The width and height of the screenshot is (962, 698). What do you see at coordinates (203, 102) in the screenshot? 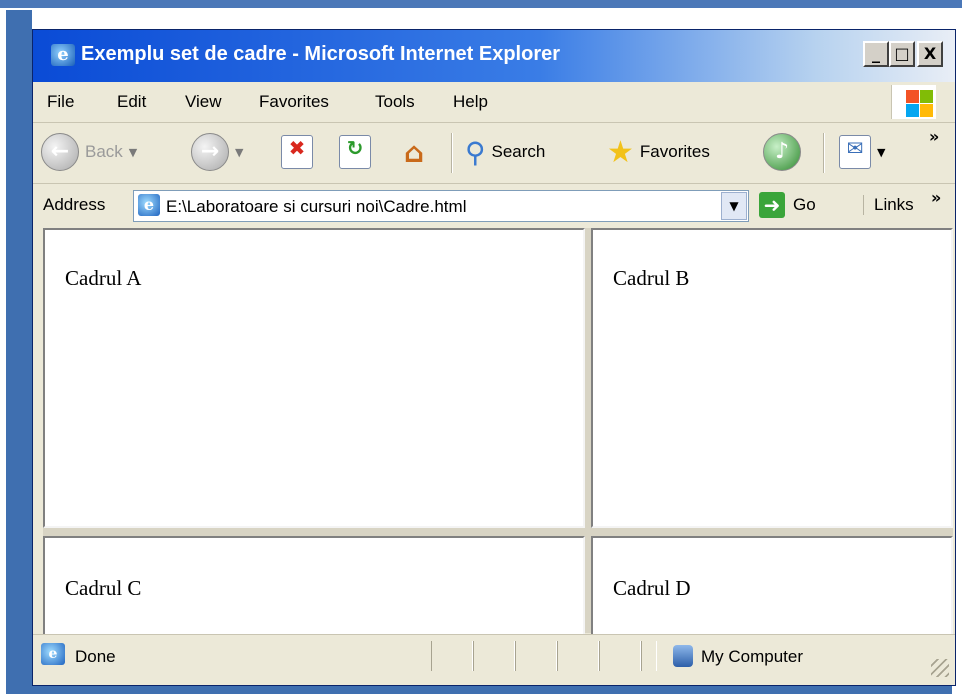
I see `menu-view: View` at bounding box center [203, 102].